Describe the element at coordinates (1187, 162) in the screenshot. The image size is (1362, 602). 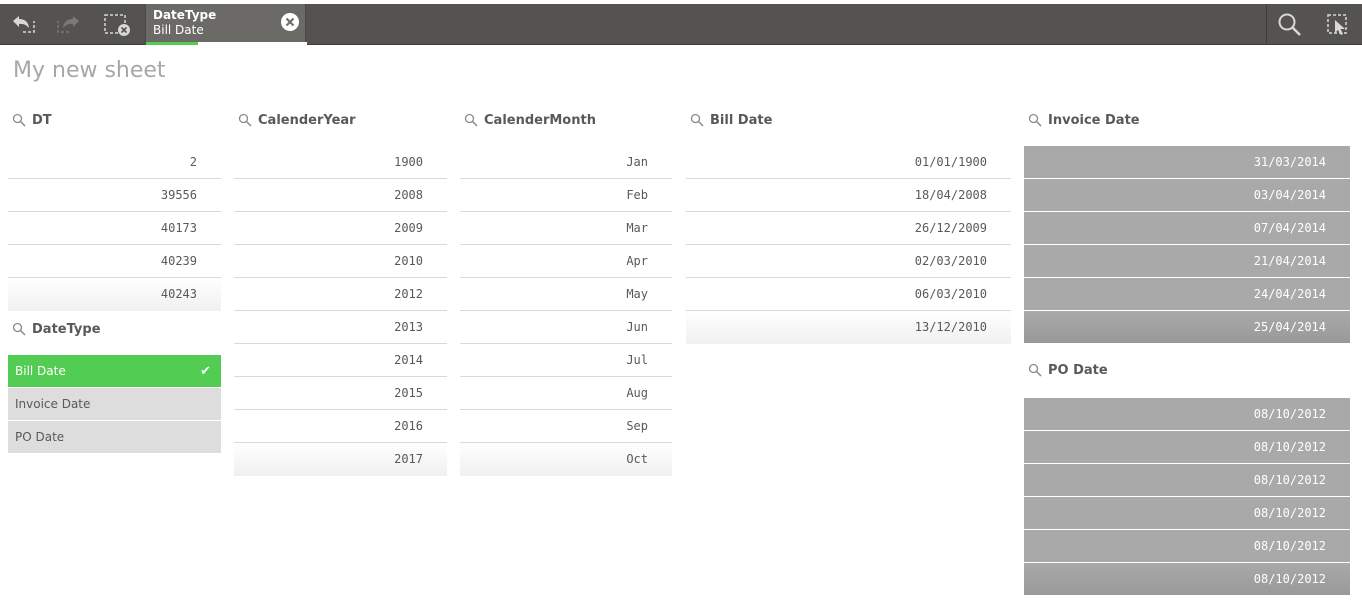
I see `listbox-value-row: 31/03/2014` at that location.